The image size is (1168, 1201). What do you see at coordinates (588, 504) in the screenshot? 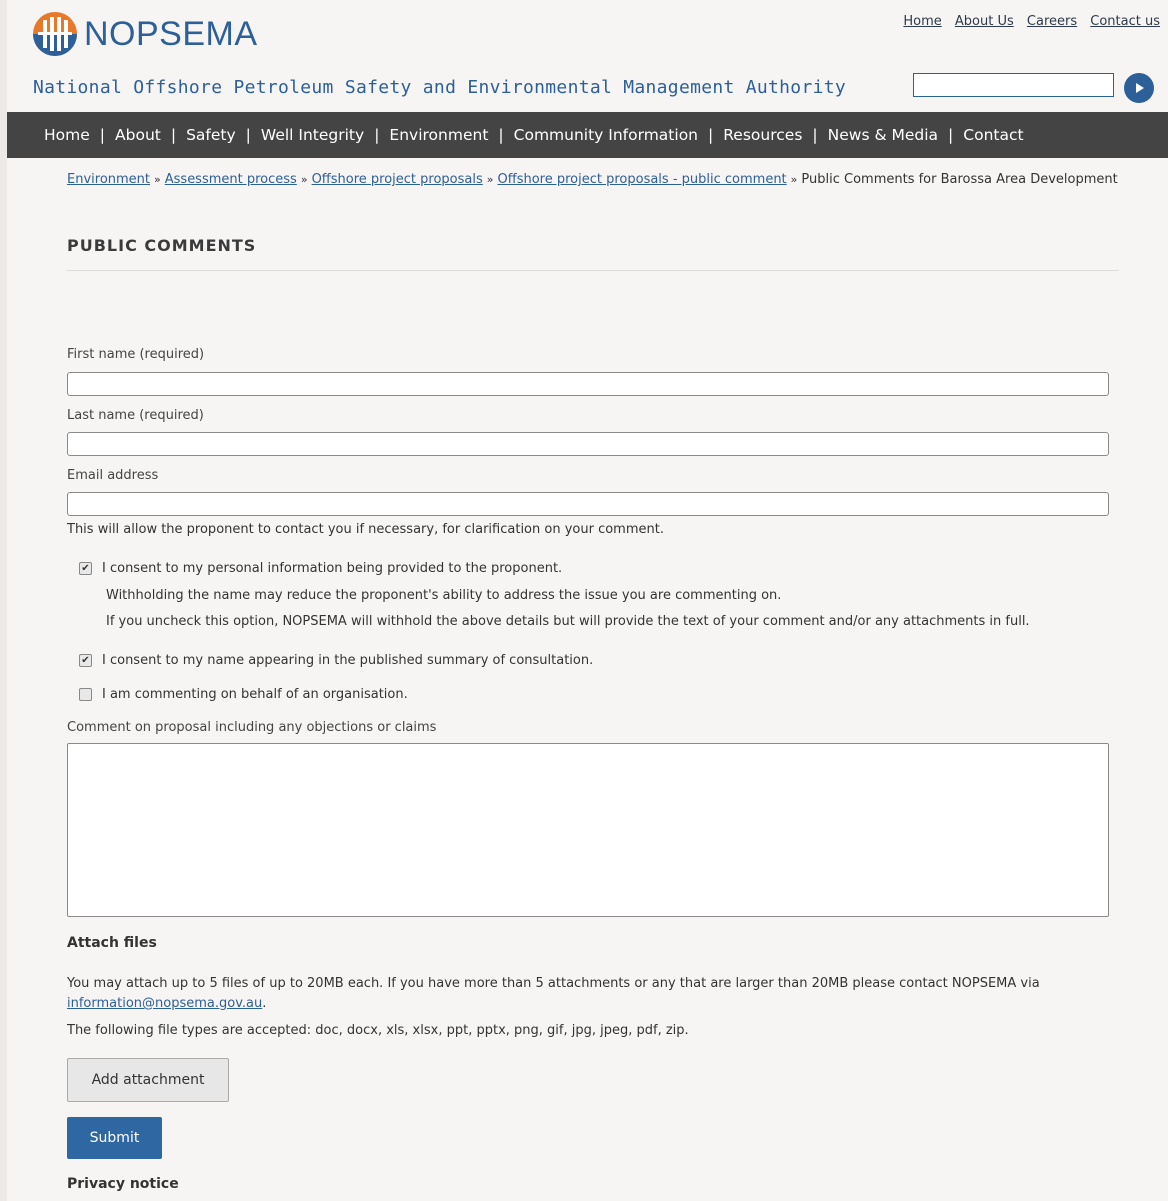
I see `email-field` at bounding box center [588, 504].